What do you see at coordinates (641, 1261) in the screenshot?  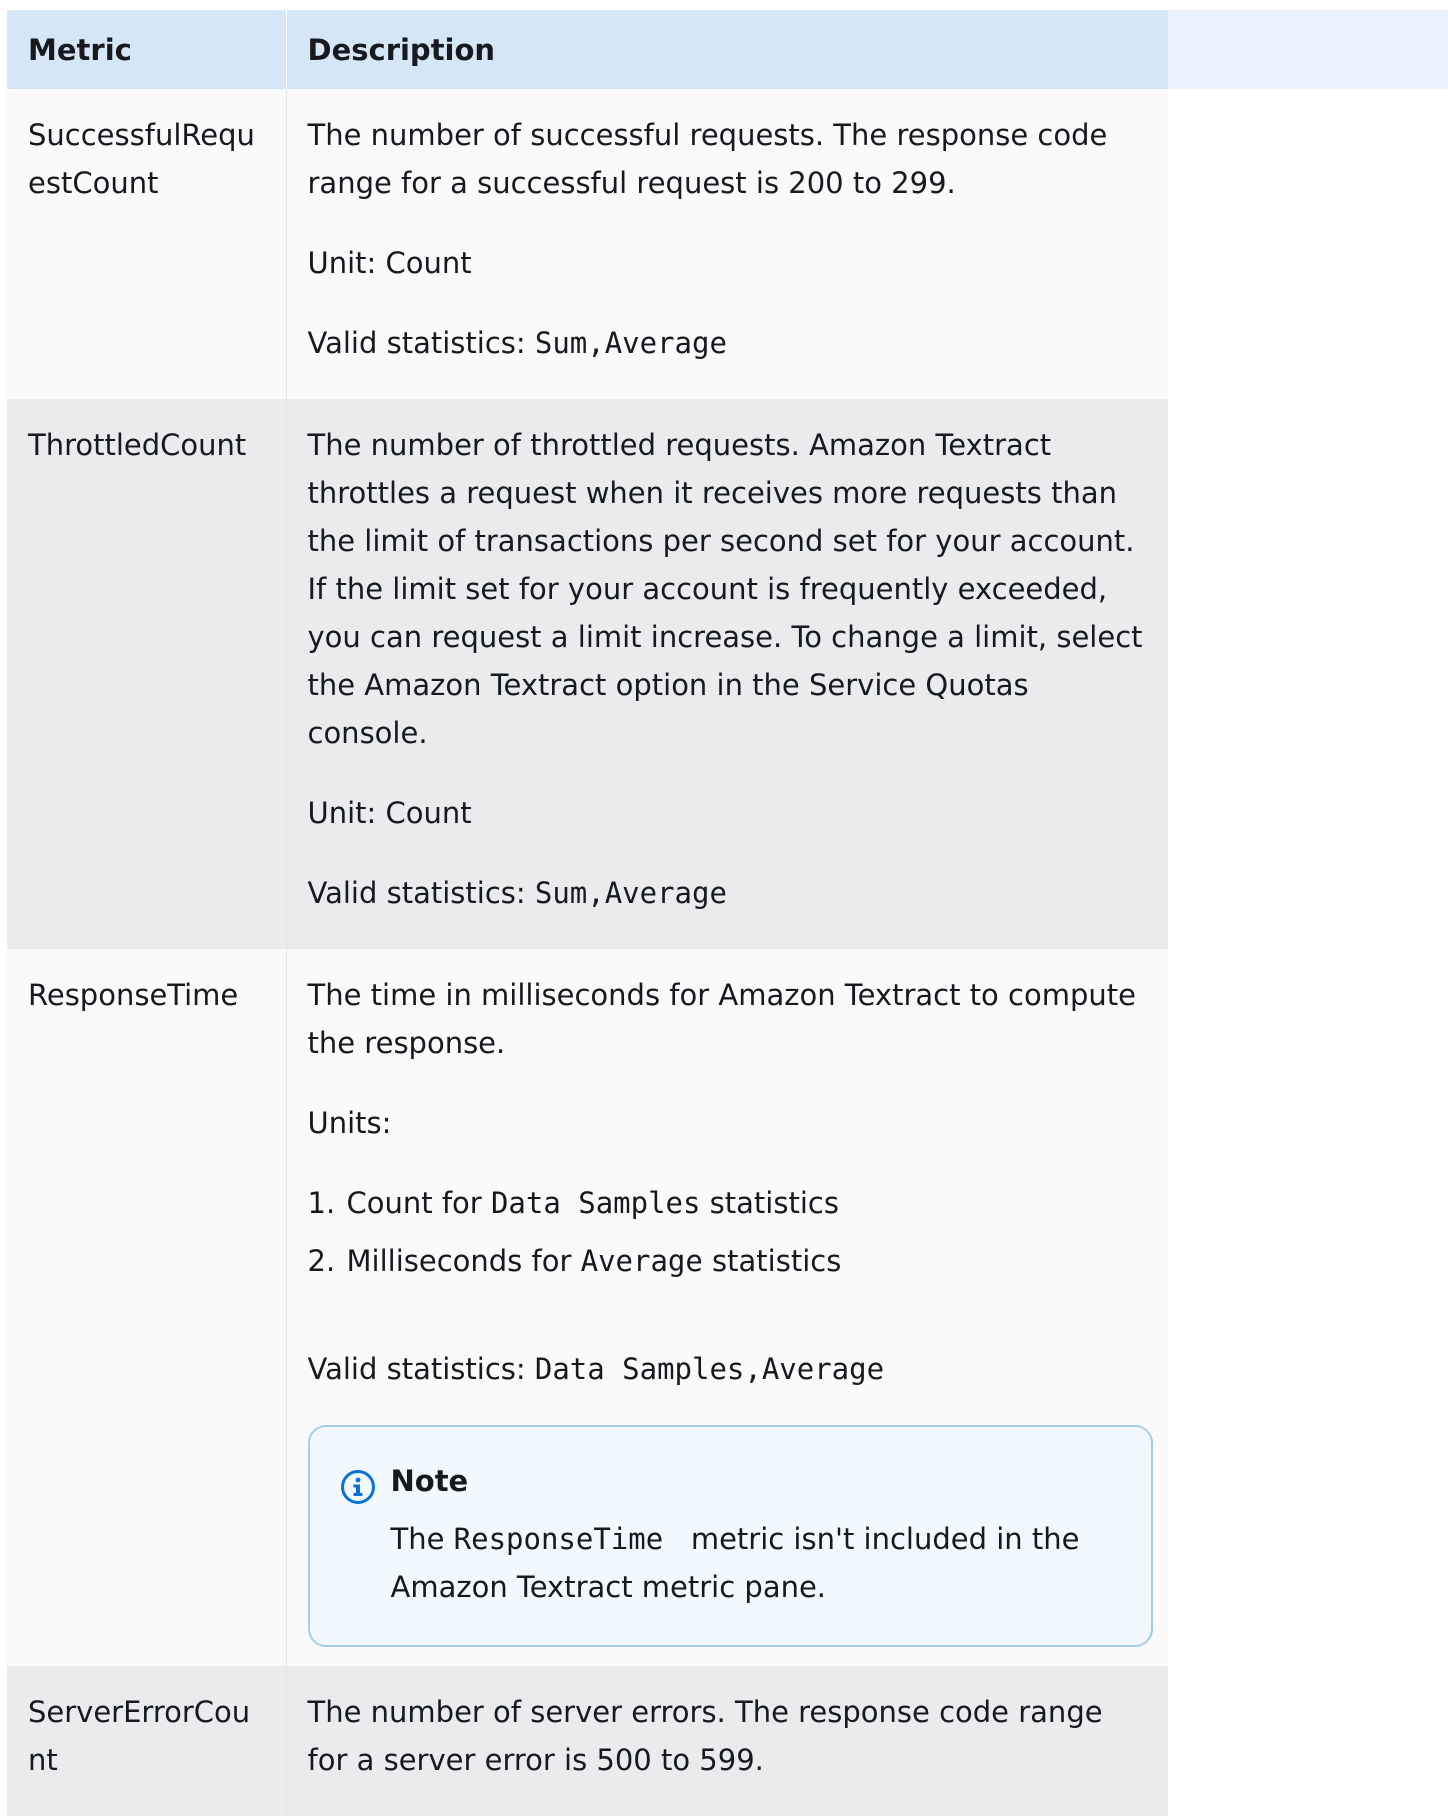 I see `list-item-code: Average` at bounding box center [641, 1261].